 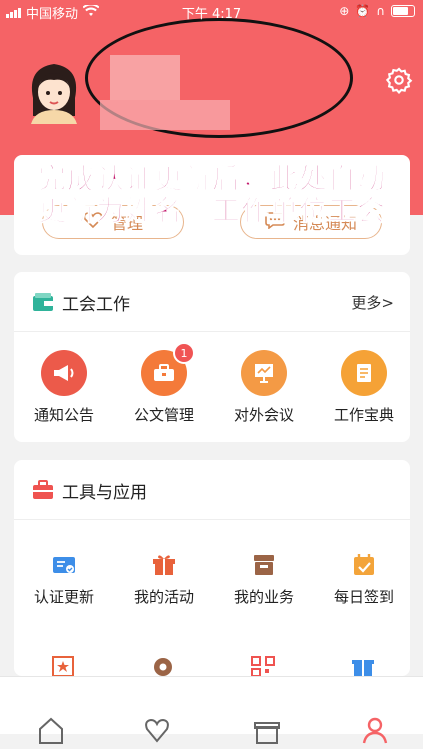 I want to click on documents-badge: 1, so click(x=184, y=353).